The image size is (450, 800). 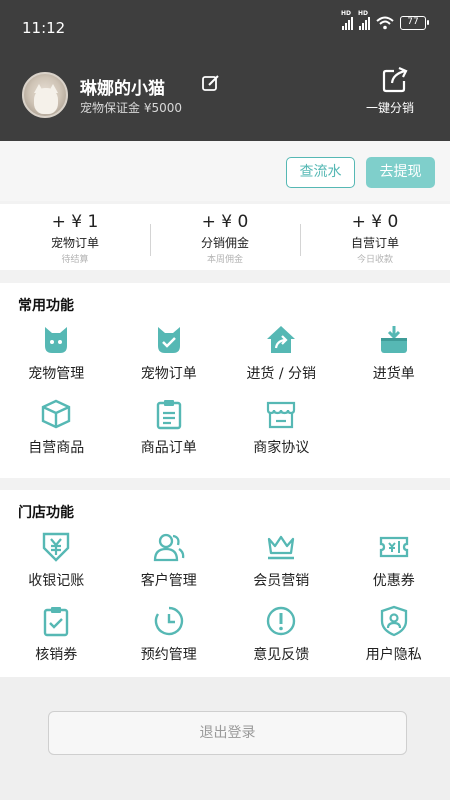 I want to click on stat-sub: 本周佣金, so click(x=224, y=260).